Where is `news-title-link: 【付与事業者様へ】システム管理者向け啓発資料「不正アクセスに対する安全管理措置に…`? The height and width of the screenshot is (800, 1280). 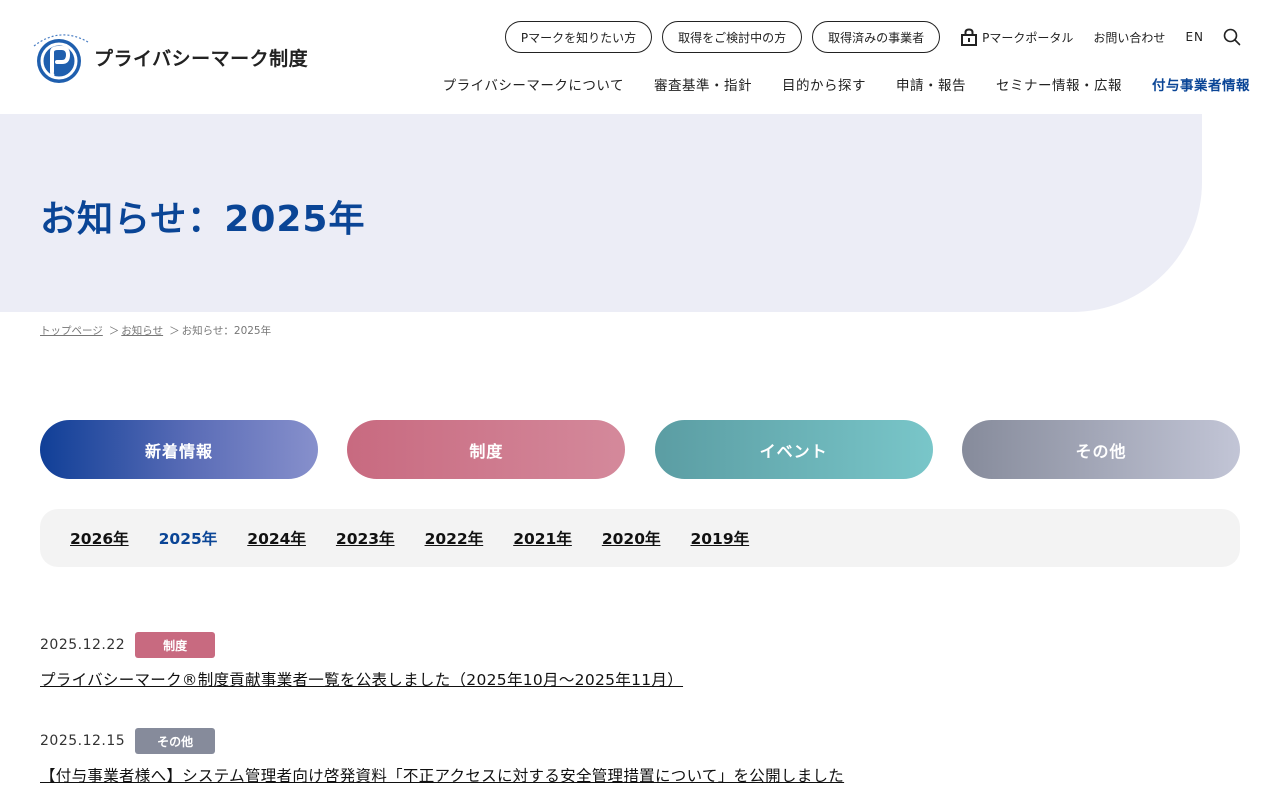 news-title-link: 【付与事業者様へ】システム管理者向け啓発資料「不正アクセスに対する安全管理措置に… is located at coordinates (442, 775).